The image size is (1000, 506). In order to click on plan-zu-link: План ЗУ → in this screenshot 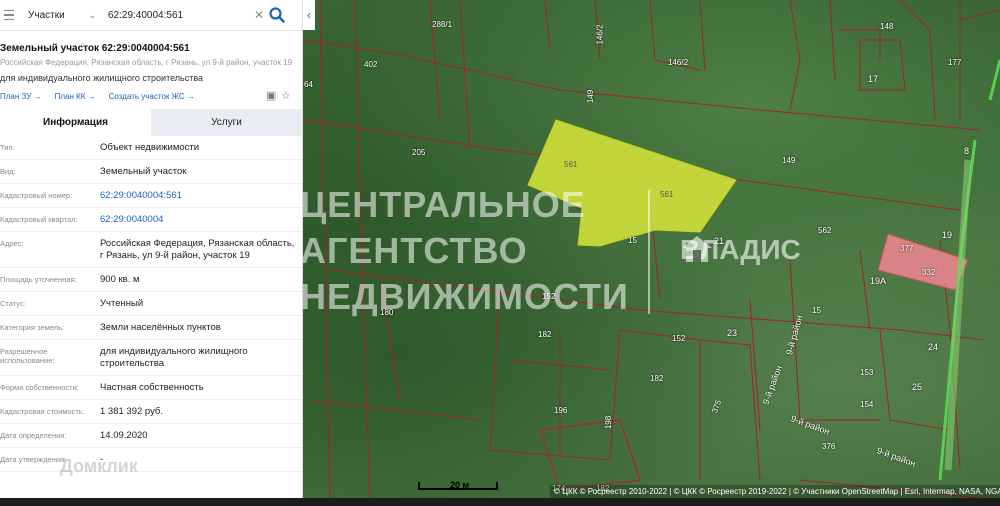, I will do `click(21, 96)`.